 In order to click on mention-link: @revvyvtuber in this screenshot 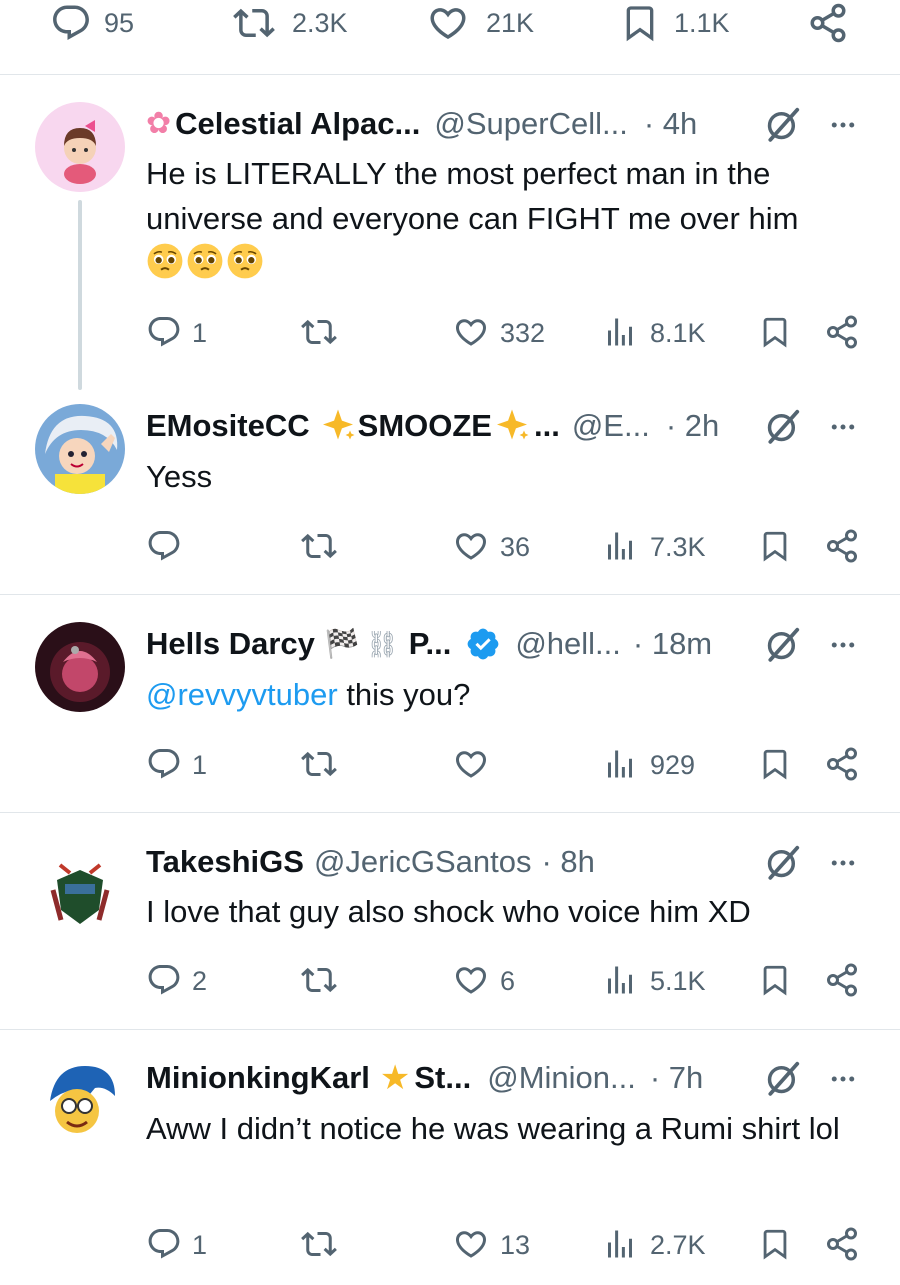, I will do `click(242, 694)`.